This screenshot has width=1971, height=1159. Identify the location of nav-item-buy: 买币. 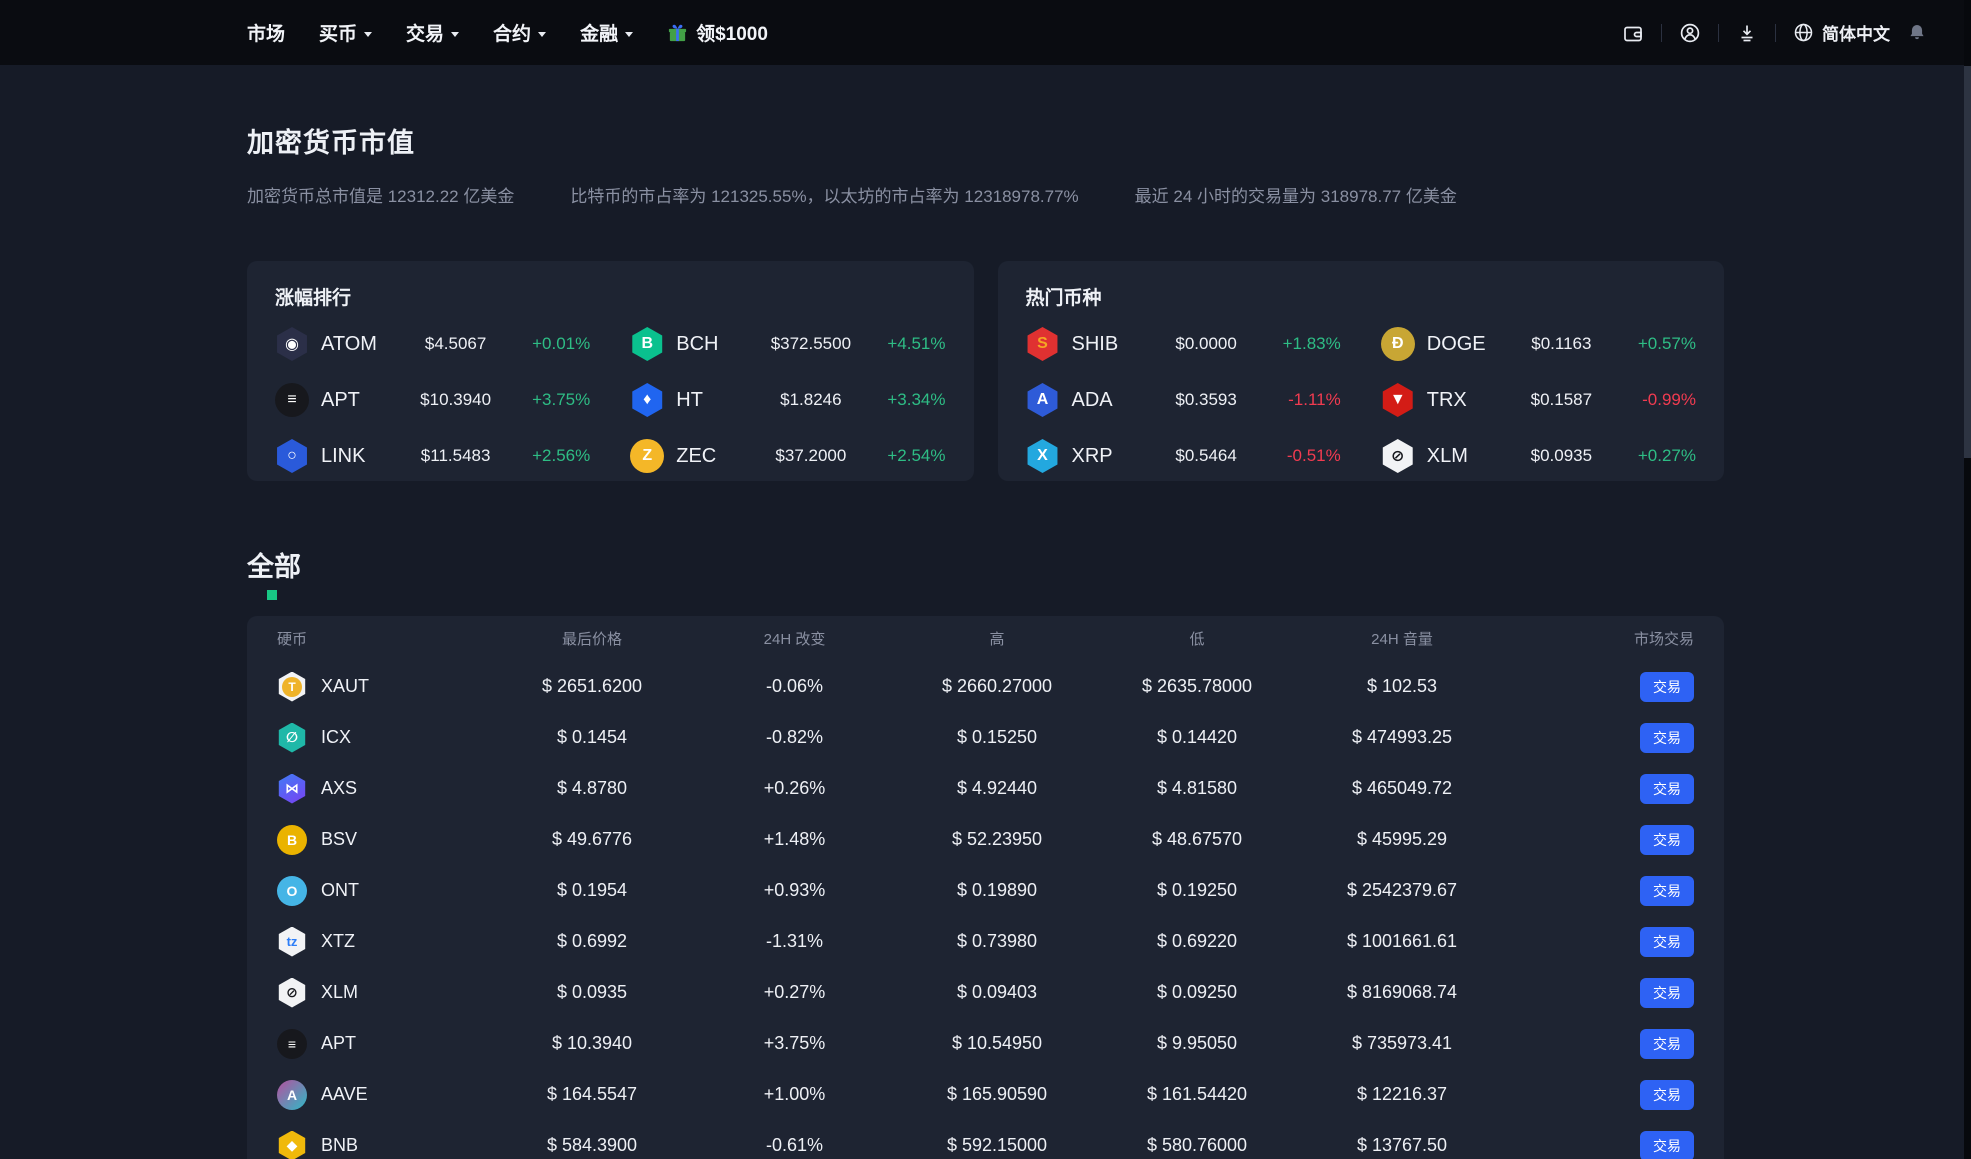
(346, 32).